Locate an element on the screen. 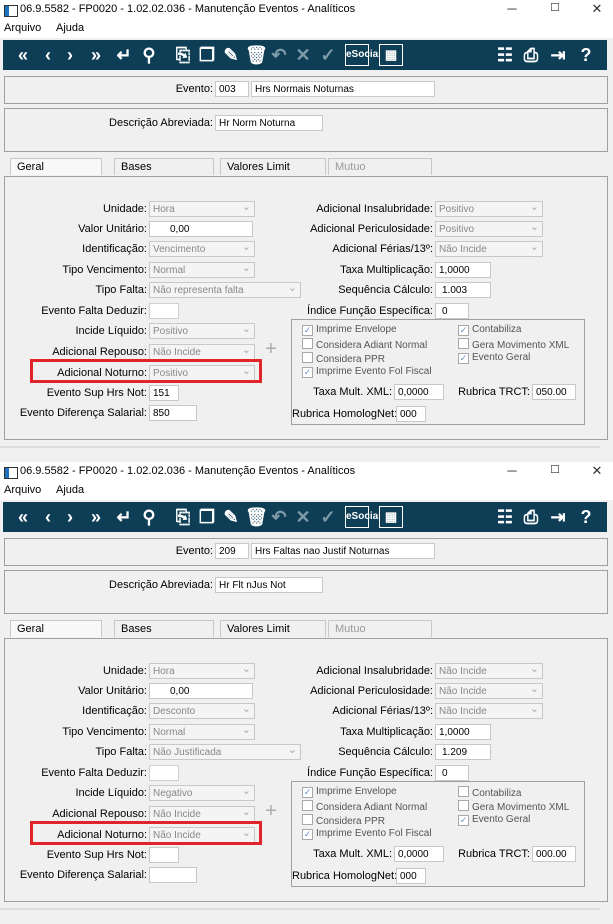 This screenshot has height=924, width=613. insalubridade-select: Positivo is located at coordinates (489, 209).